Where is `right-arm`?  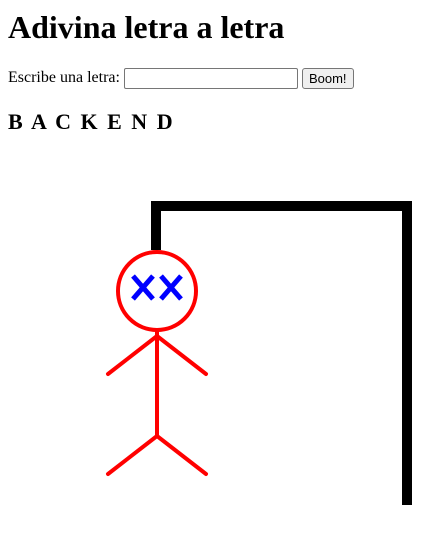
right-arm is located at coordinates (181, 355).